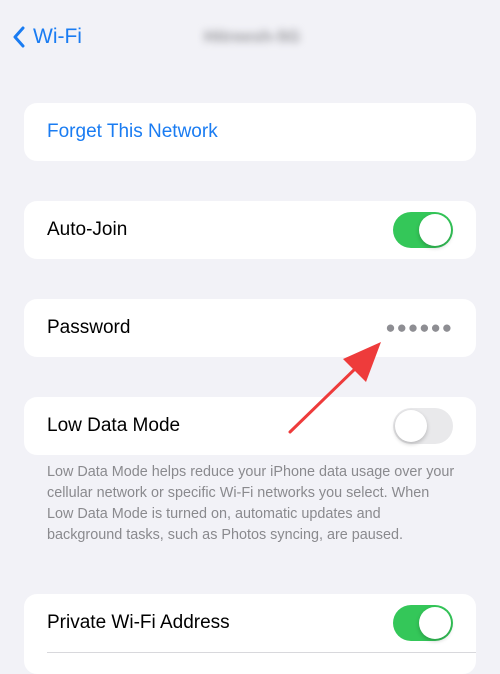 This screenshot has width=500, height=674. I want to click on row-divider, so click(261, 652).